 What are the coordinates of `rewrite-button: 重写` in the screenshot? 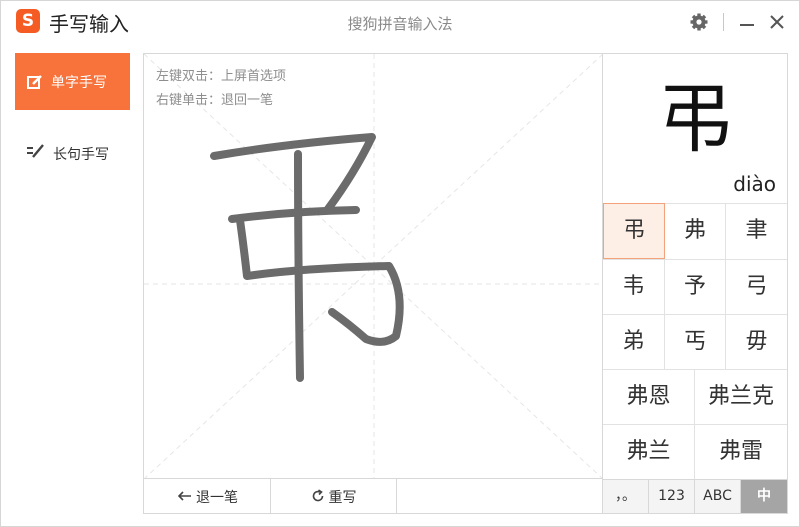 It's located at (334, 496).